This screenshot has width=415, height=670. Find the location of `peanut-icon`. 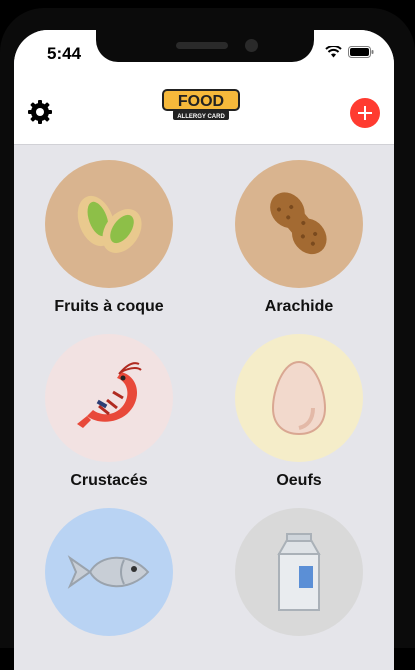

peanut-icon is located at coordinates (298, 223).